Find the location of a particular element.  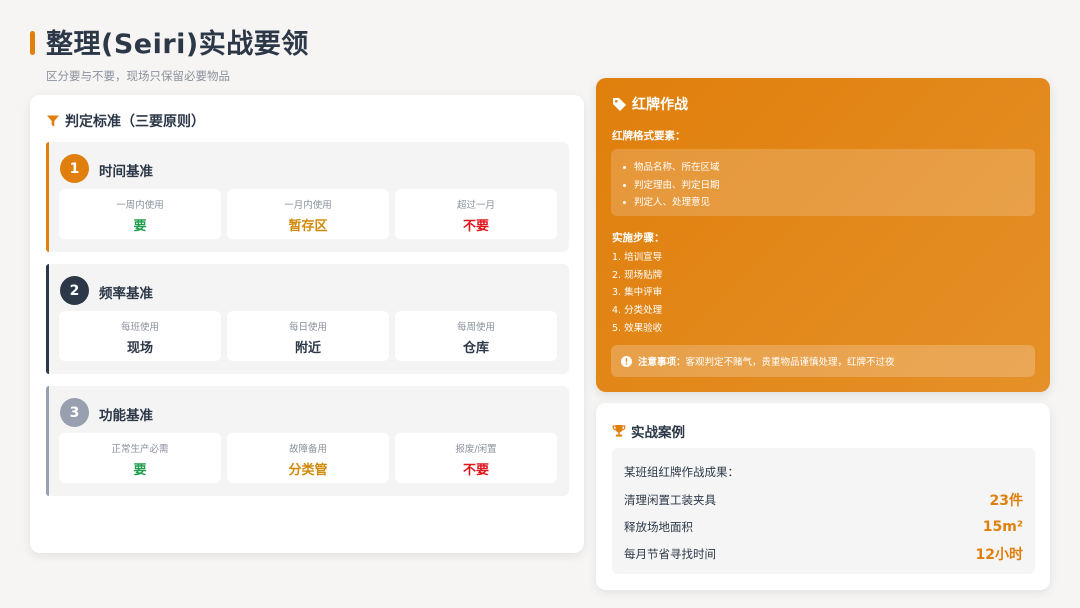

criteria-block-time: 1 时间基准 一周内使用 要 一月内使用 暂存区 超过一月 不要 is located at coordinates (307, 197).